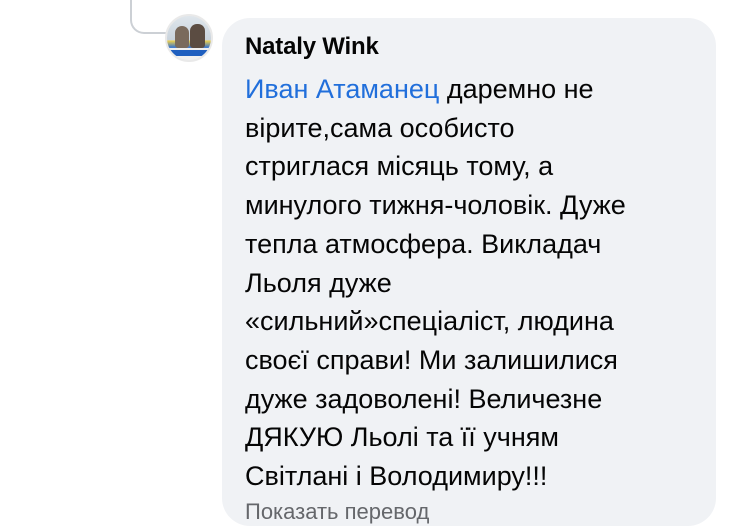 This screenshot has width=734, height=531. I want to click on comment-line: своєї справи! Ми залишилися, so click(431, 359).